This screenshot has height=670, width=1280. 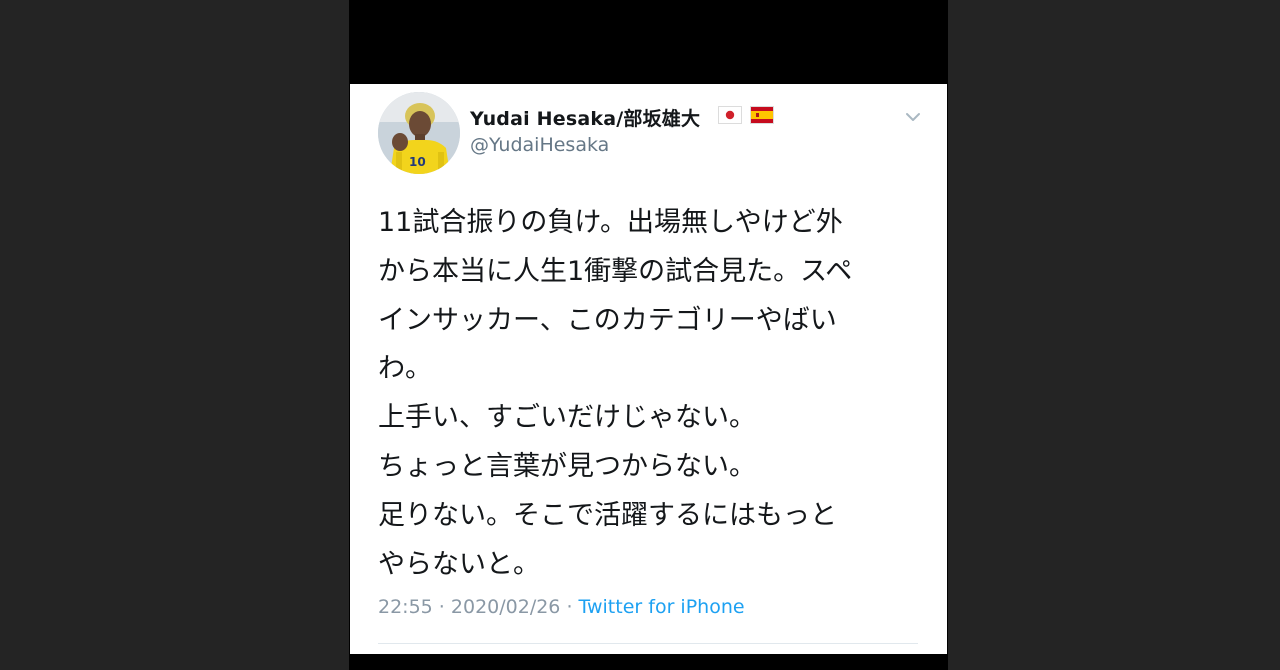 I want to click on author-display-name: Yudai Hesaka/部坂雄大, so click(x=585, y=117).